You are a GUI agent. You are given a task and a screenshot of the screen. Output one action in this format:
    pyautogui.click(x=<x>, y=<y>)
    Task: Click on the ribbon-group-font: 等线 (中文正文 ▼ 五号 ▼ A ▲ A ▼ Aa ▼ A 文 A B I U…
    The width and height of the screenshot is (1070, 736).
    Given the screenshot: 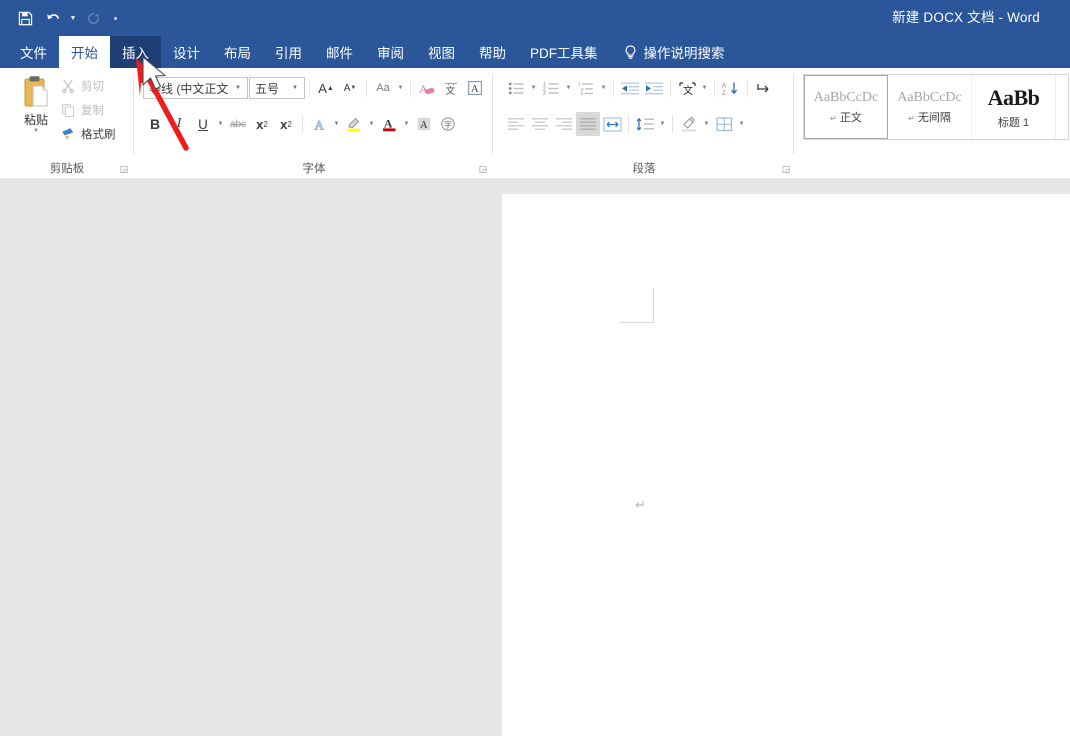 What is the action you would take?
    pyautogui.click(x=314, y=123)
    